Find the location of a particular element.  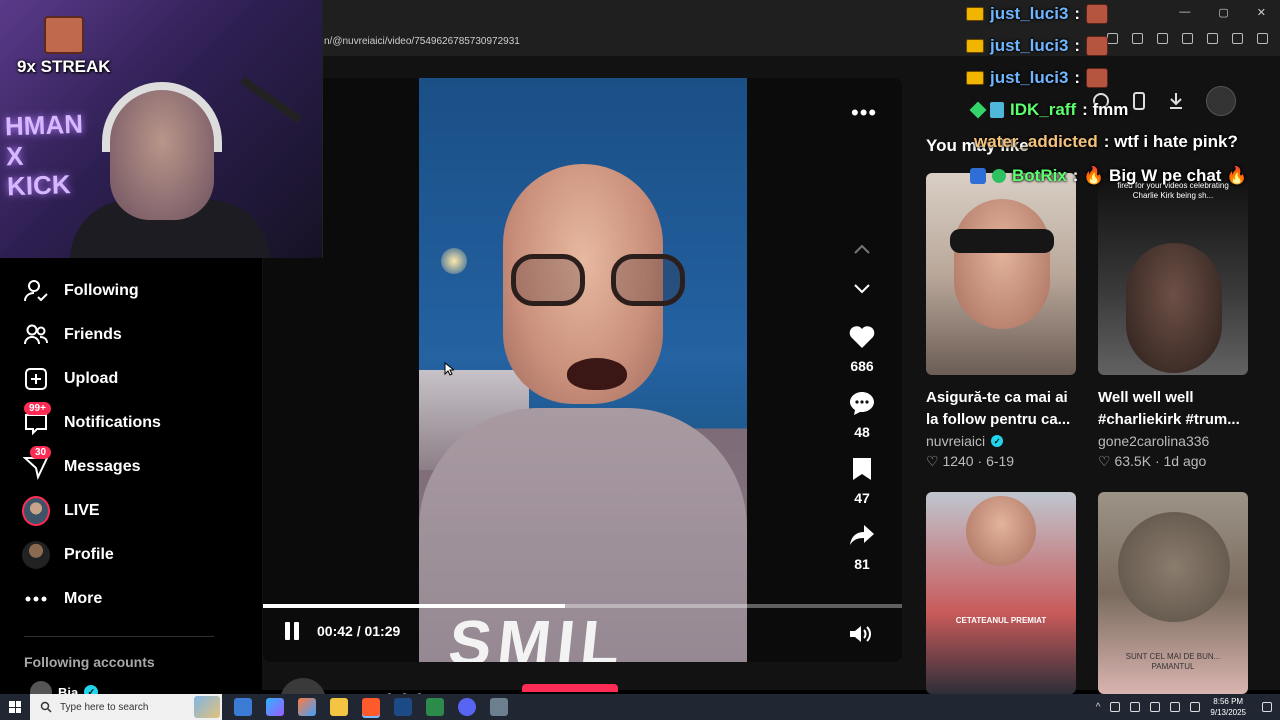

sidebar-item-label: Messages is located at coordinates (102, 466).